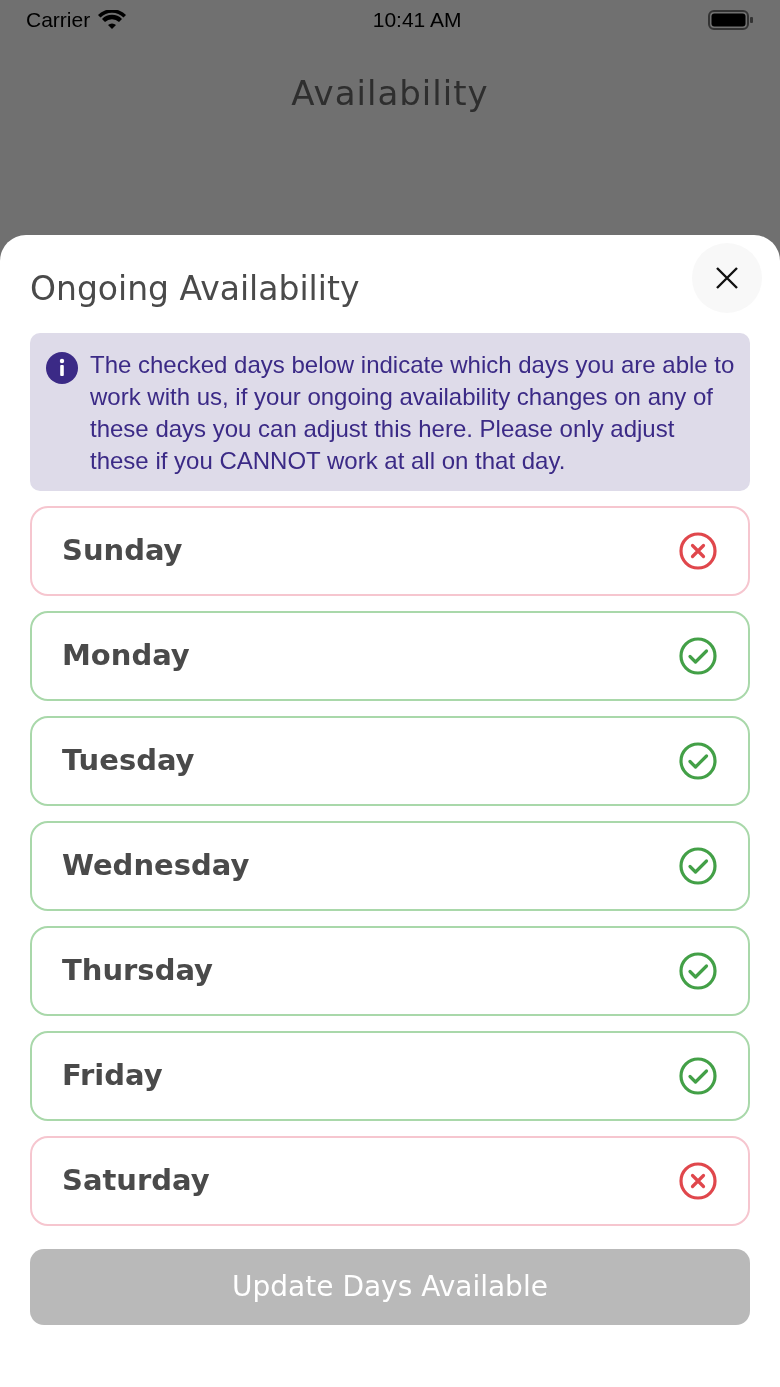 The image size is (780, 1387). What do you see at coordinates (413, 413) in the screenshot?
I see `info-text: The checked days below indicate which days you are able to work with us, if your ongoing availability changes on any of these days you can adjust this here. Please only adjust these if you CANNOT work at all on that day.` at bounding box center [413, 413].